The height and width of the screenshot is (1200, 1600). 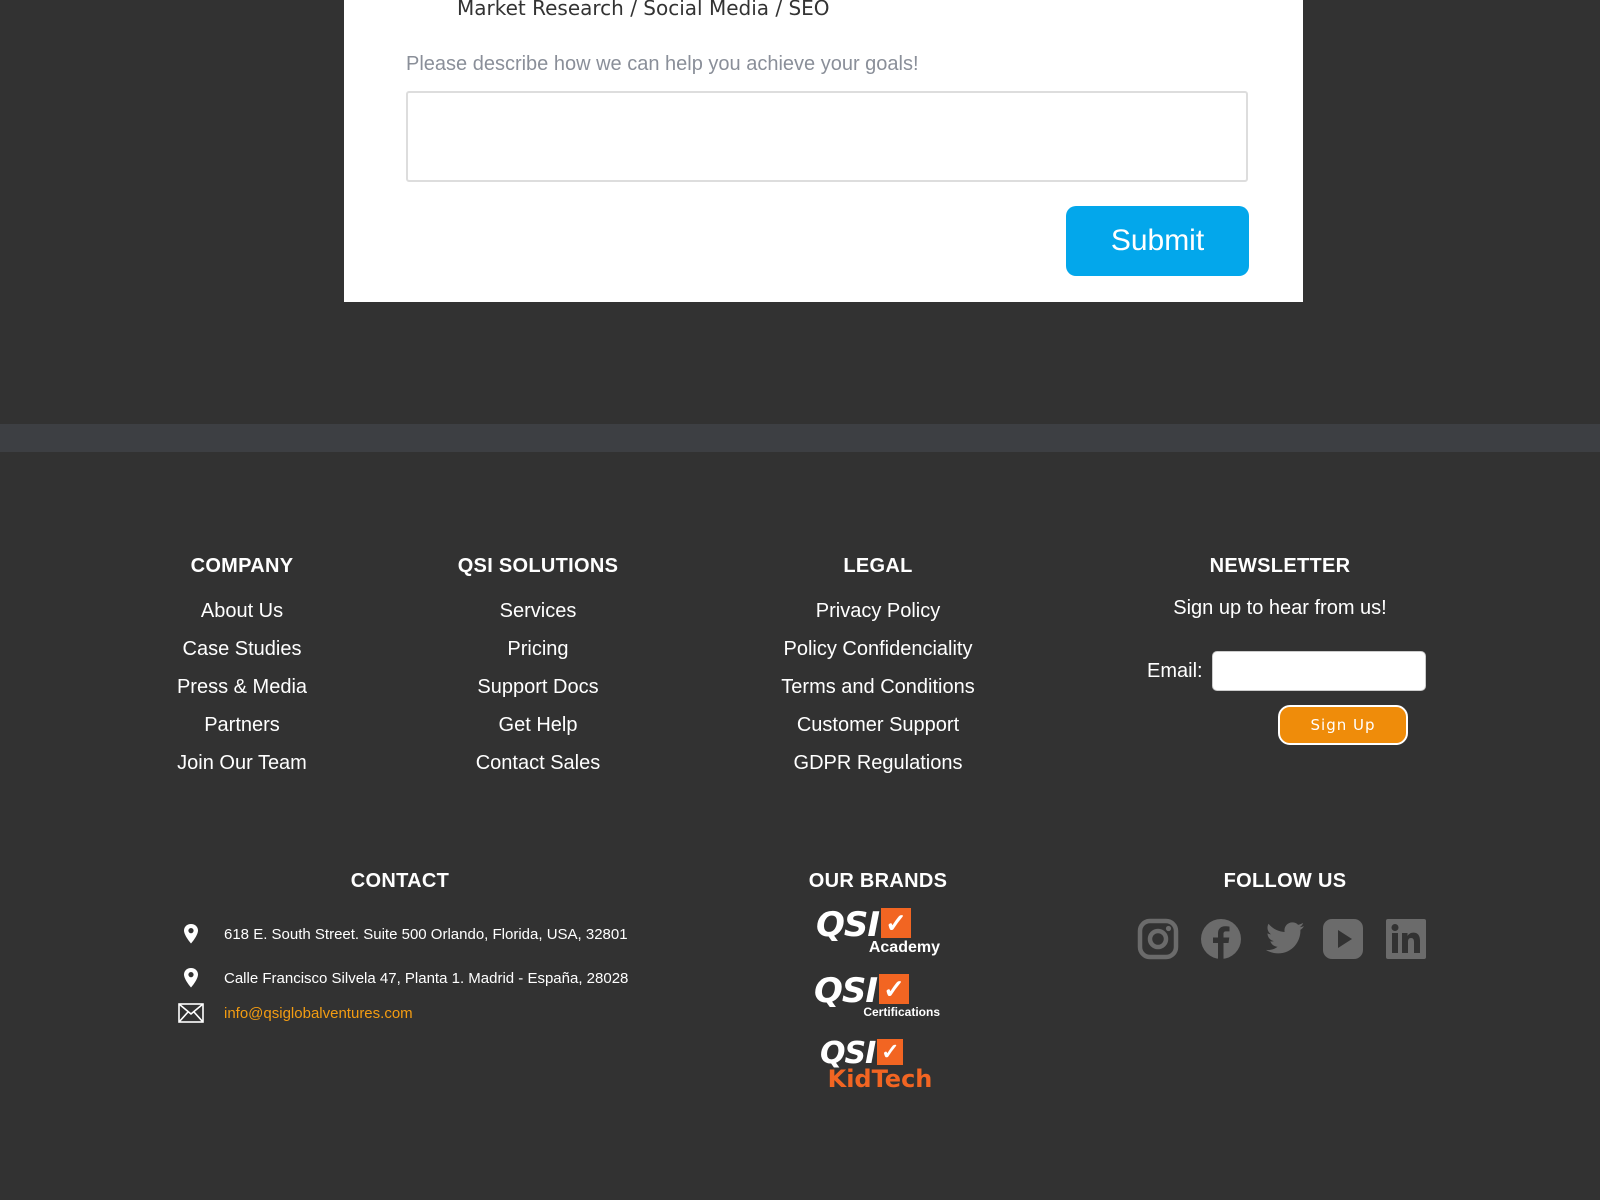 I want to click on footer-link: Press & Media, so click(x=242, y=687).